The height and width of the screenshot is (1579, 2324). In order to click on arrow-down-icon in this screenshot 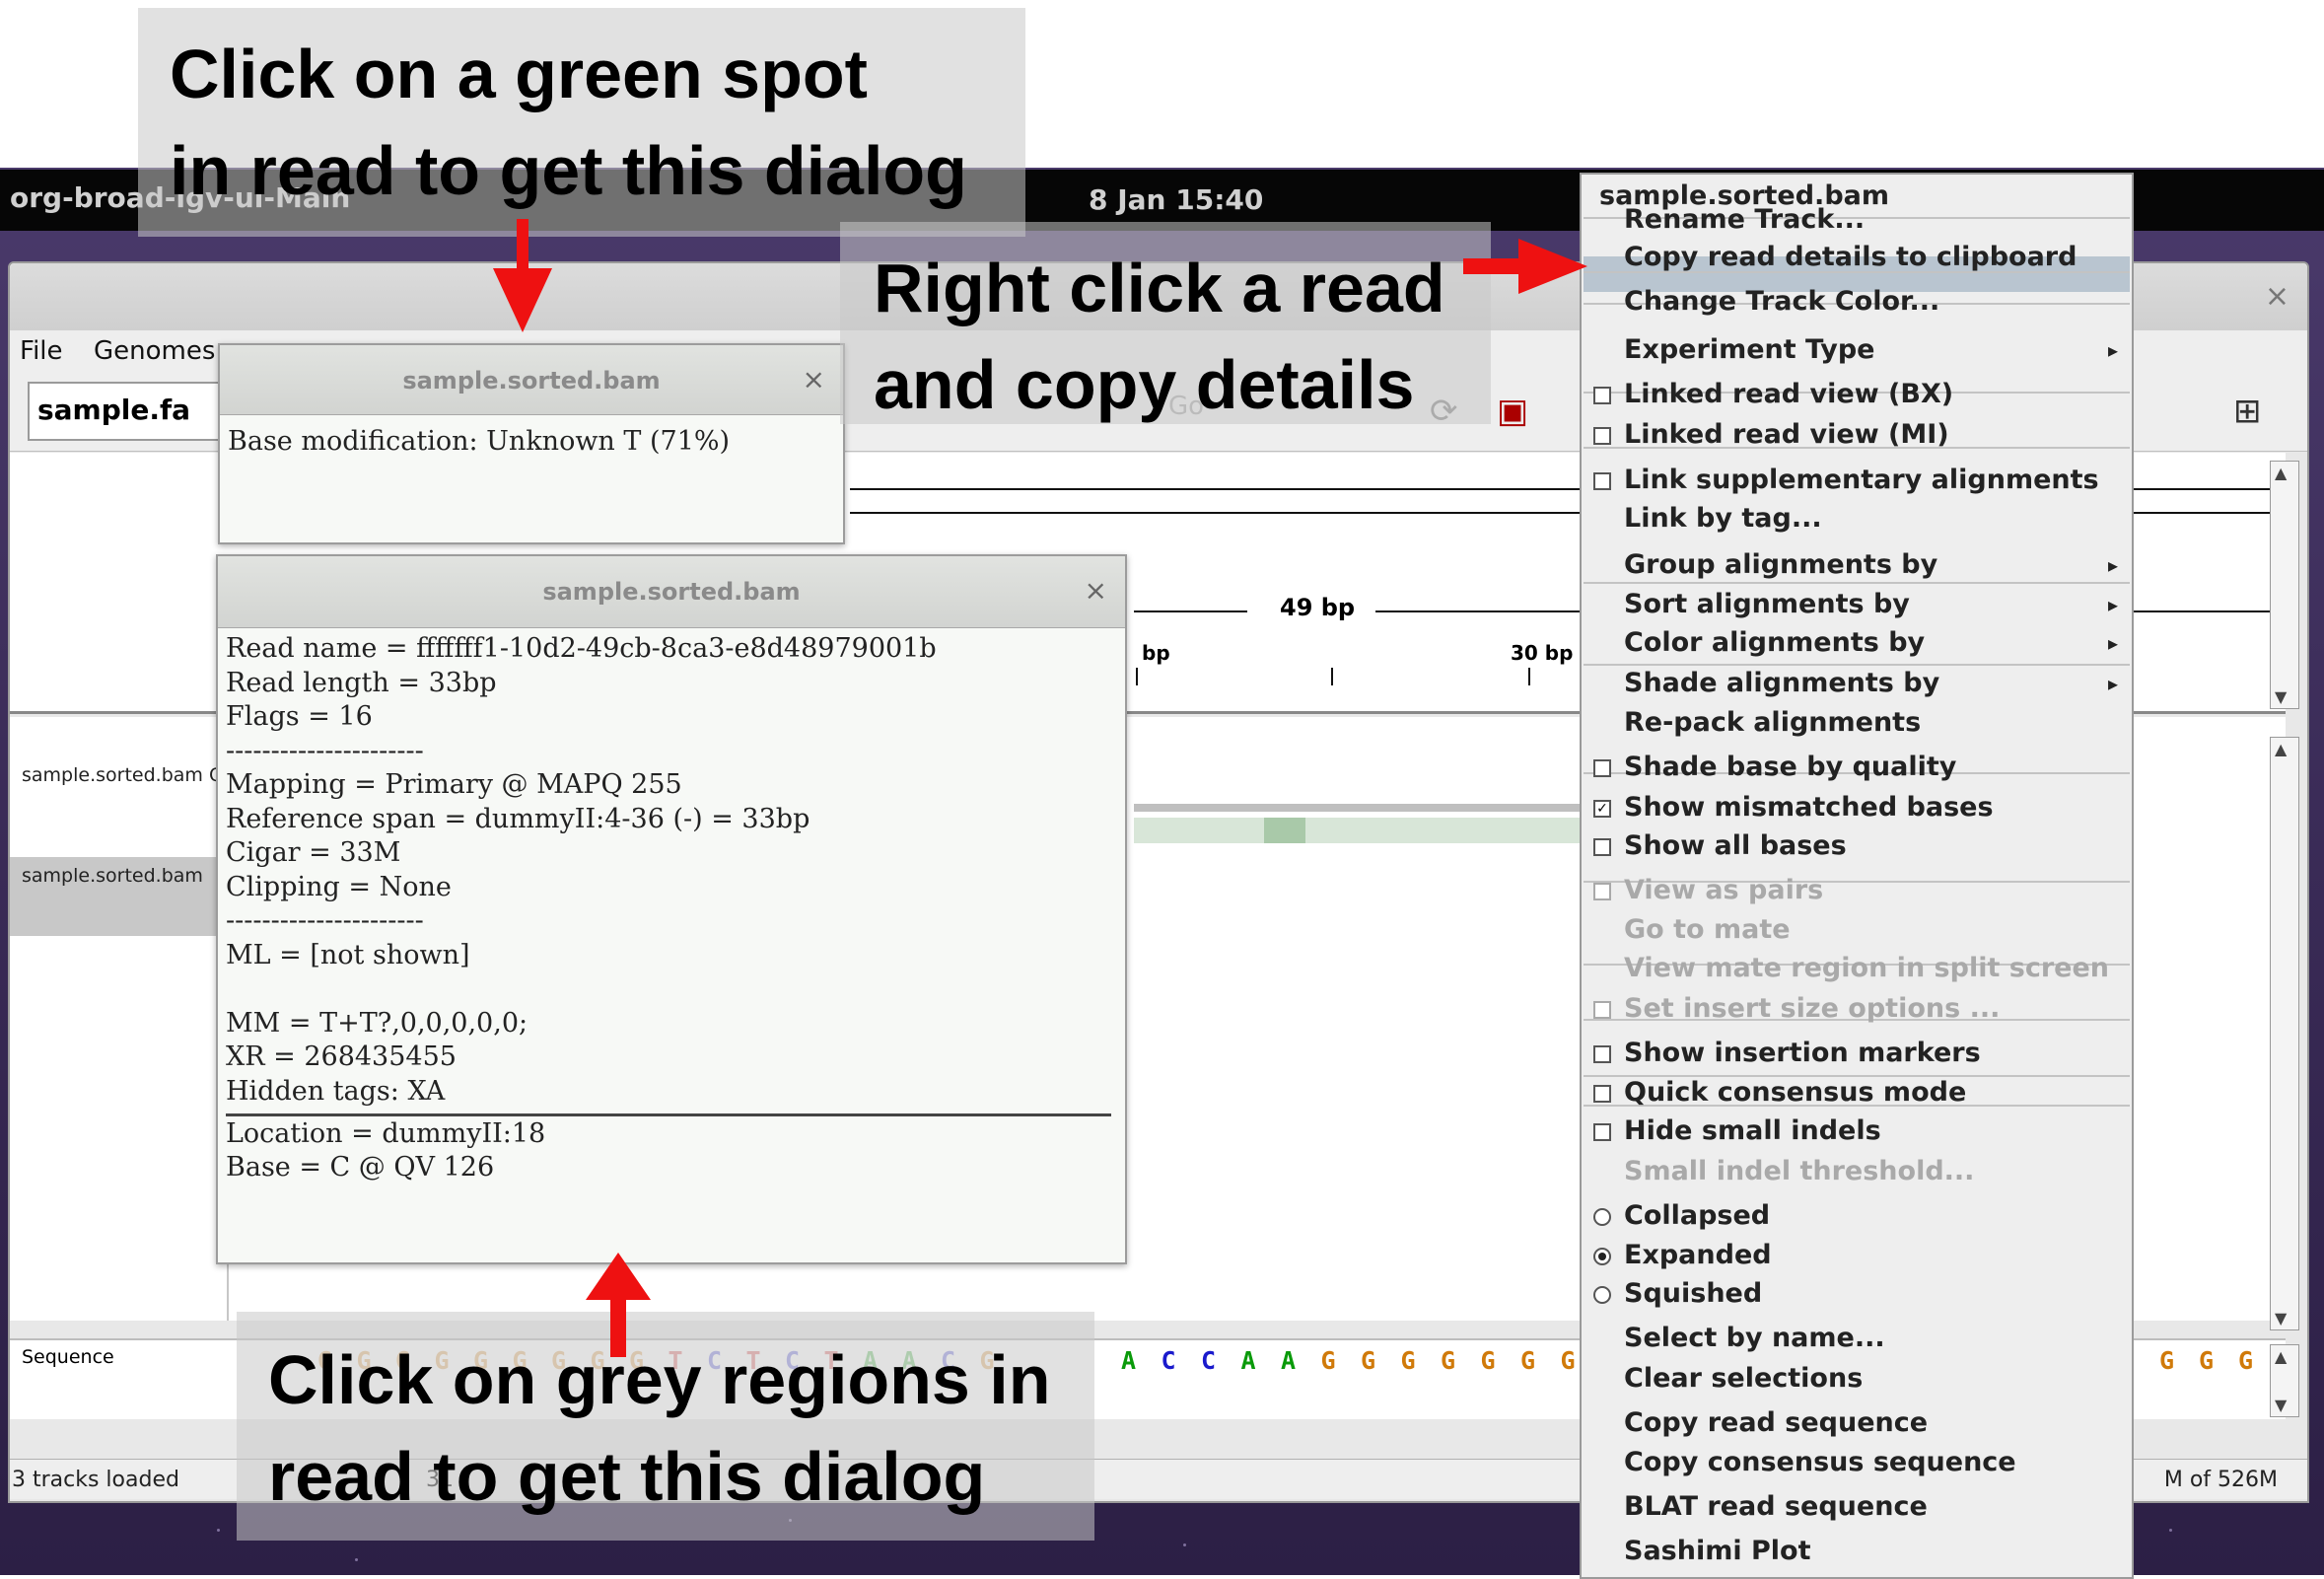, I will do `click(522, 300)`.